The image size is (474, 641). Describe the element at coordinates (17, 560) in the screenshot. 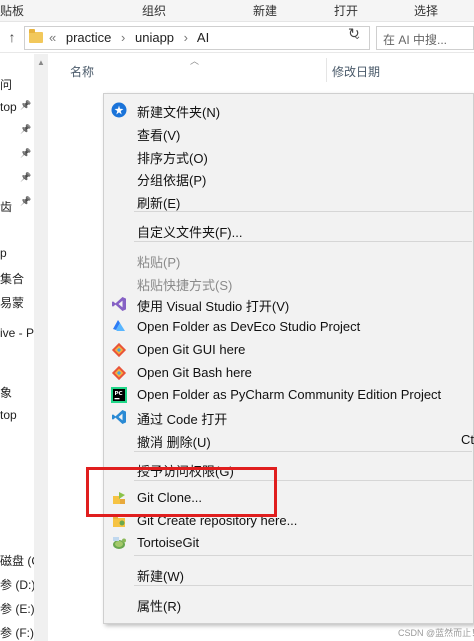

I see `nav-item: 磁盘 (C` at that location.